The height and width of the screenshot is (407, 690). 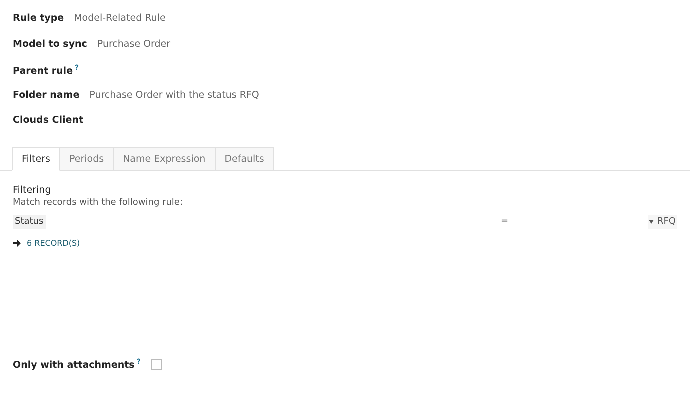 I want to click on rule-field: Status, so click(x=29, y=221).